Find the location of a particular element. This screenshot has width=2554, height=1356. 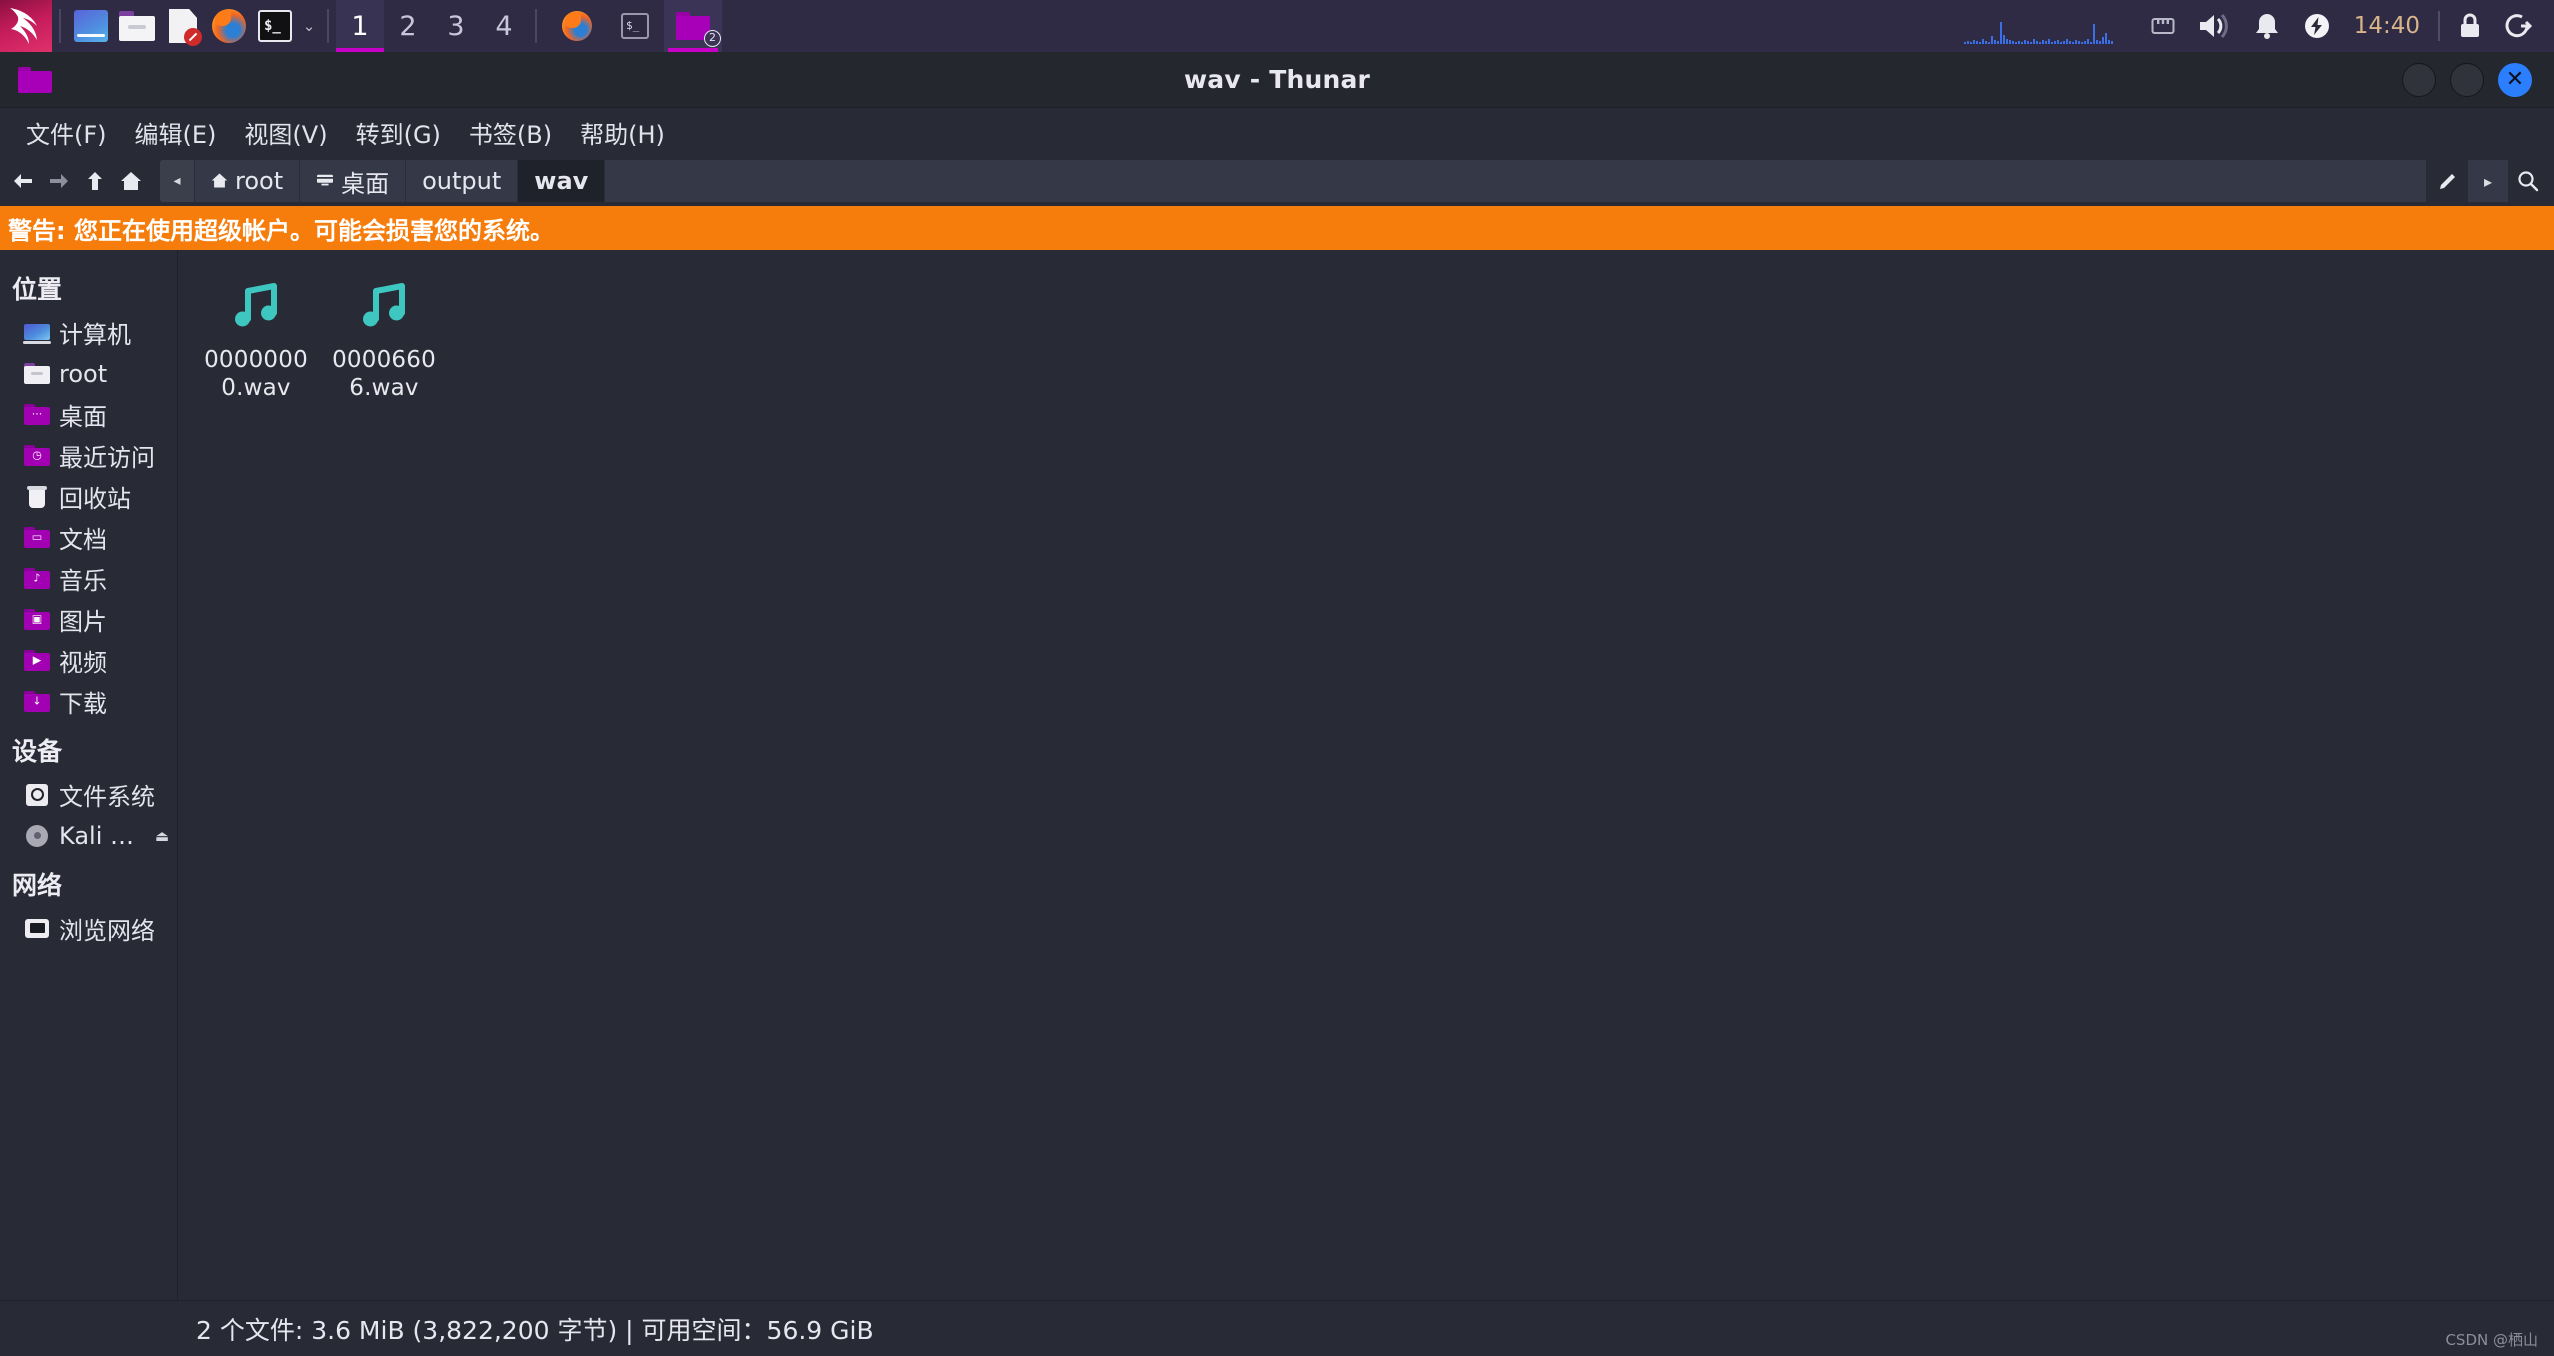

menu-view: 视图(V) is located at coordinates (285, 132).